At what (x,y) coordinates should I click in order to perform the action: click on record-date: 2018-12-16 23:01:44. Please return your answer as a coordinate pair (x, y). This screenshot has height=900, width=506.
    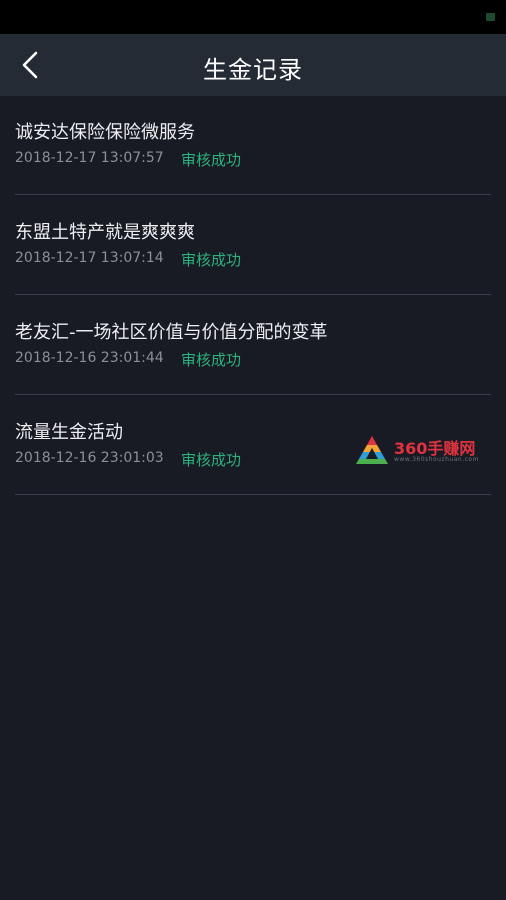
    Looking at the image, I should click on (89, 358).